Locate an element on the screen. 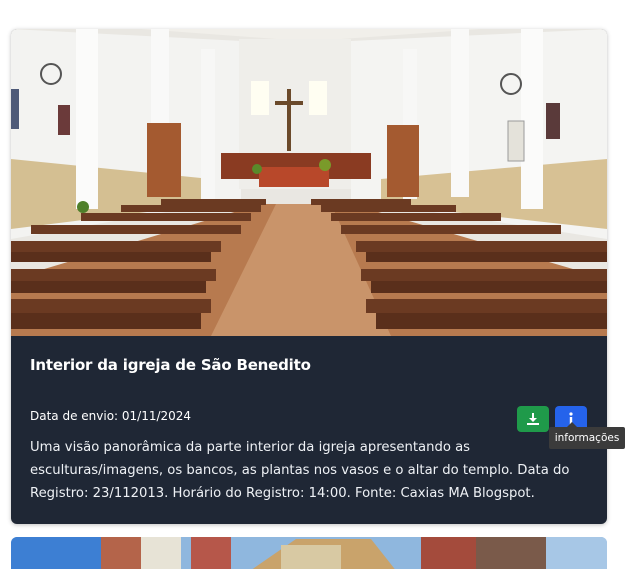  download-button is located at coordinates (533, 419).